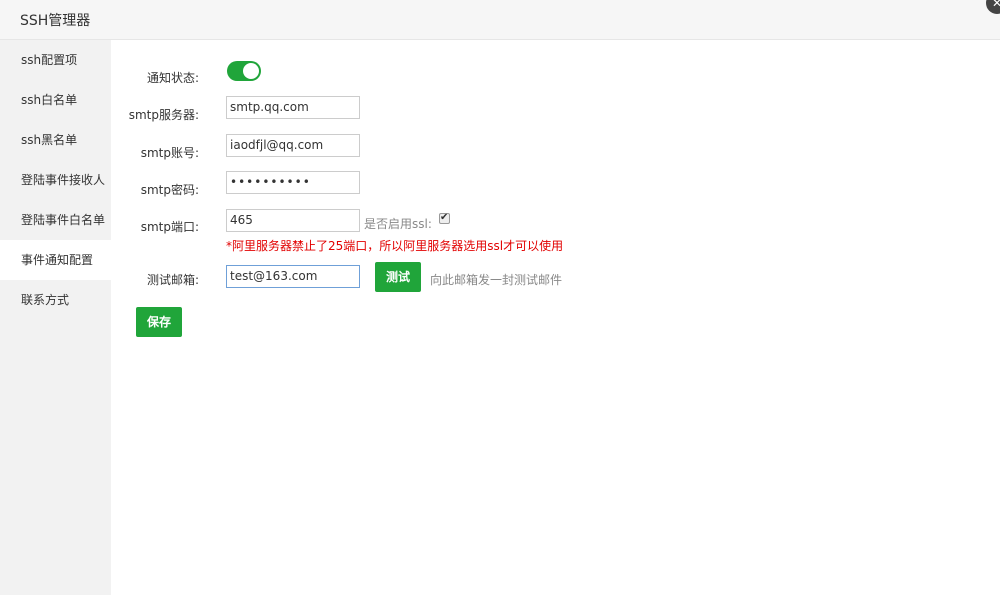 Image resolution: width=1000 pixels, height=595 pixels. I want to click on smtp-server-input: smtp.qq.com, so click(293, 107).